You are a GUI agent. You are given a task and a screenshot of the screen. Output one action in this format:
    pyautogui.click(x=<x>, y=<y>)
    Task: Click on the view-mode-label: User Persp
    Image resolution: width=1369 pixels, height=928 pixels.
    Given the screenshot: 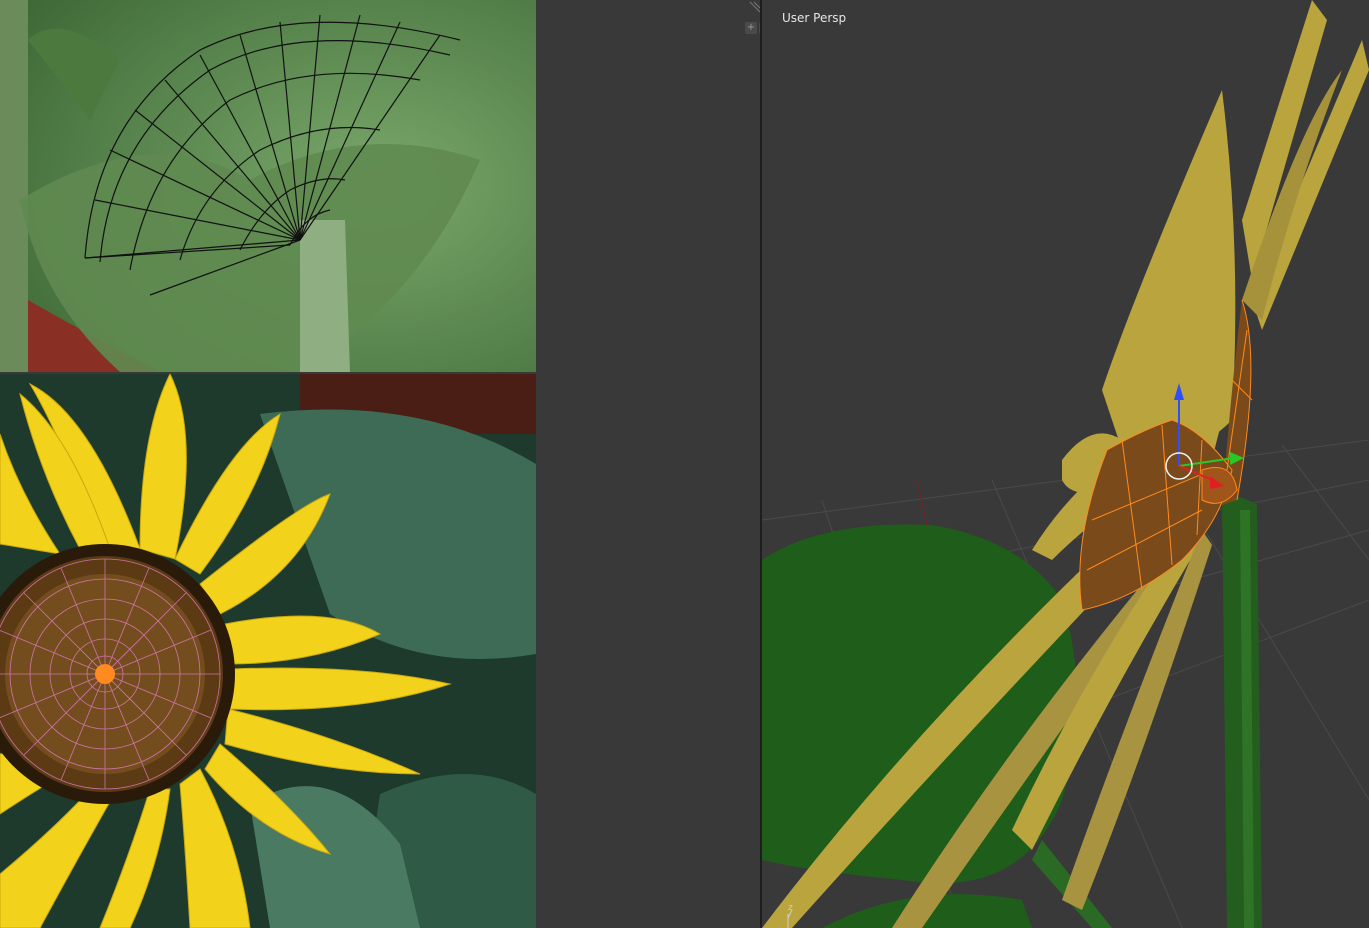 What is the action you would take?
    pyautogui.click(x=814, y=18)
    